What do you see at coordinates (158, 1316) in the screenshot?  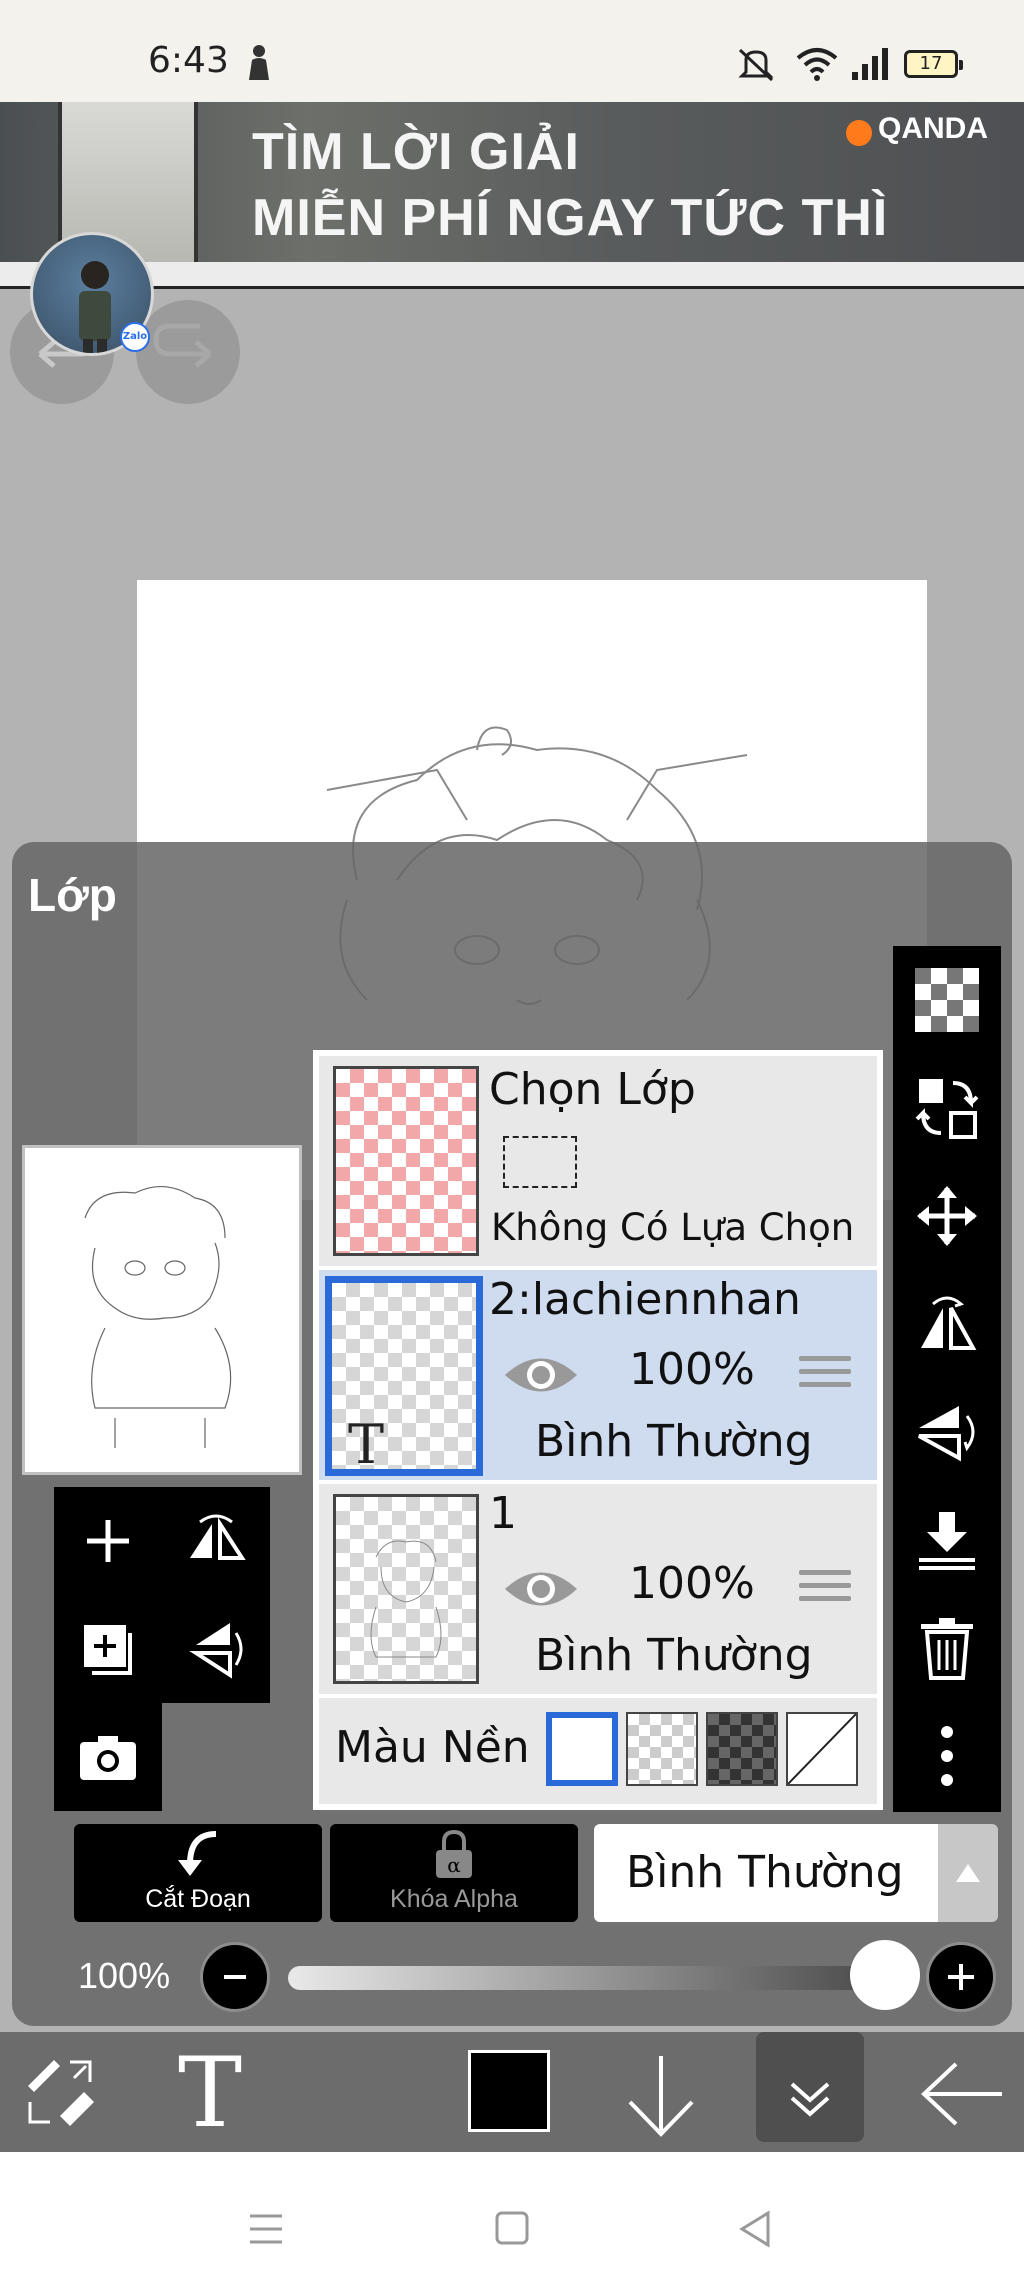 I see `preview-sketch` at bounding box center [158, 1316].